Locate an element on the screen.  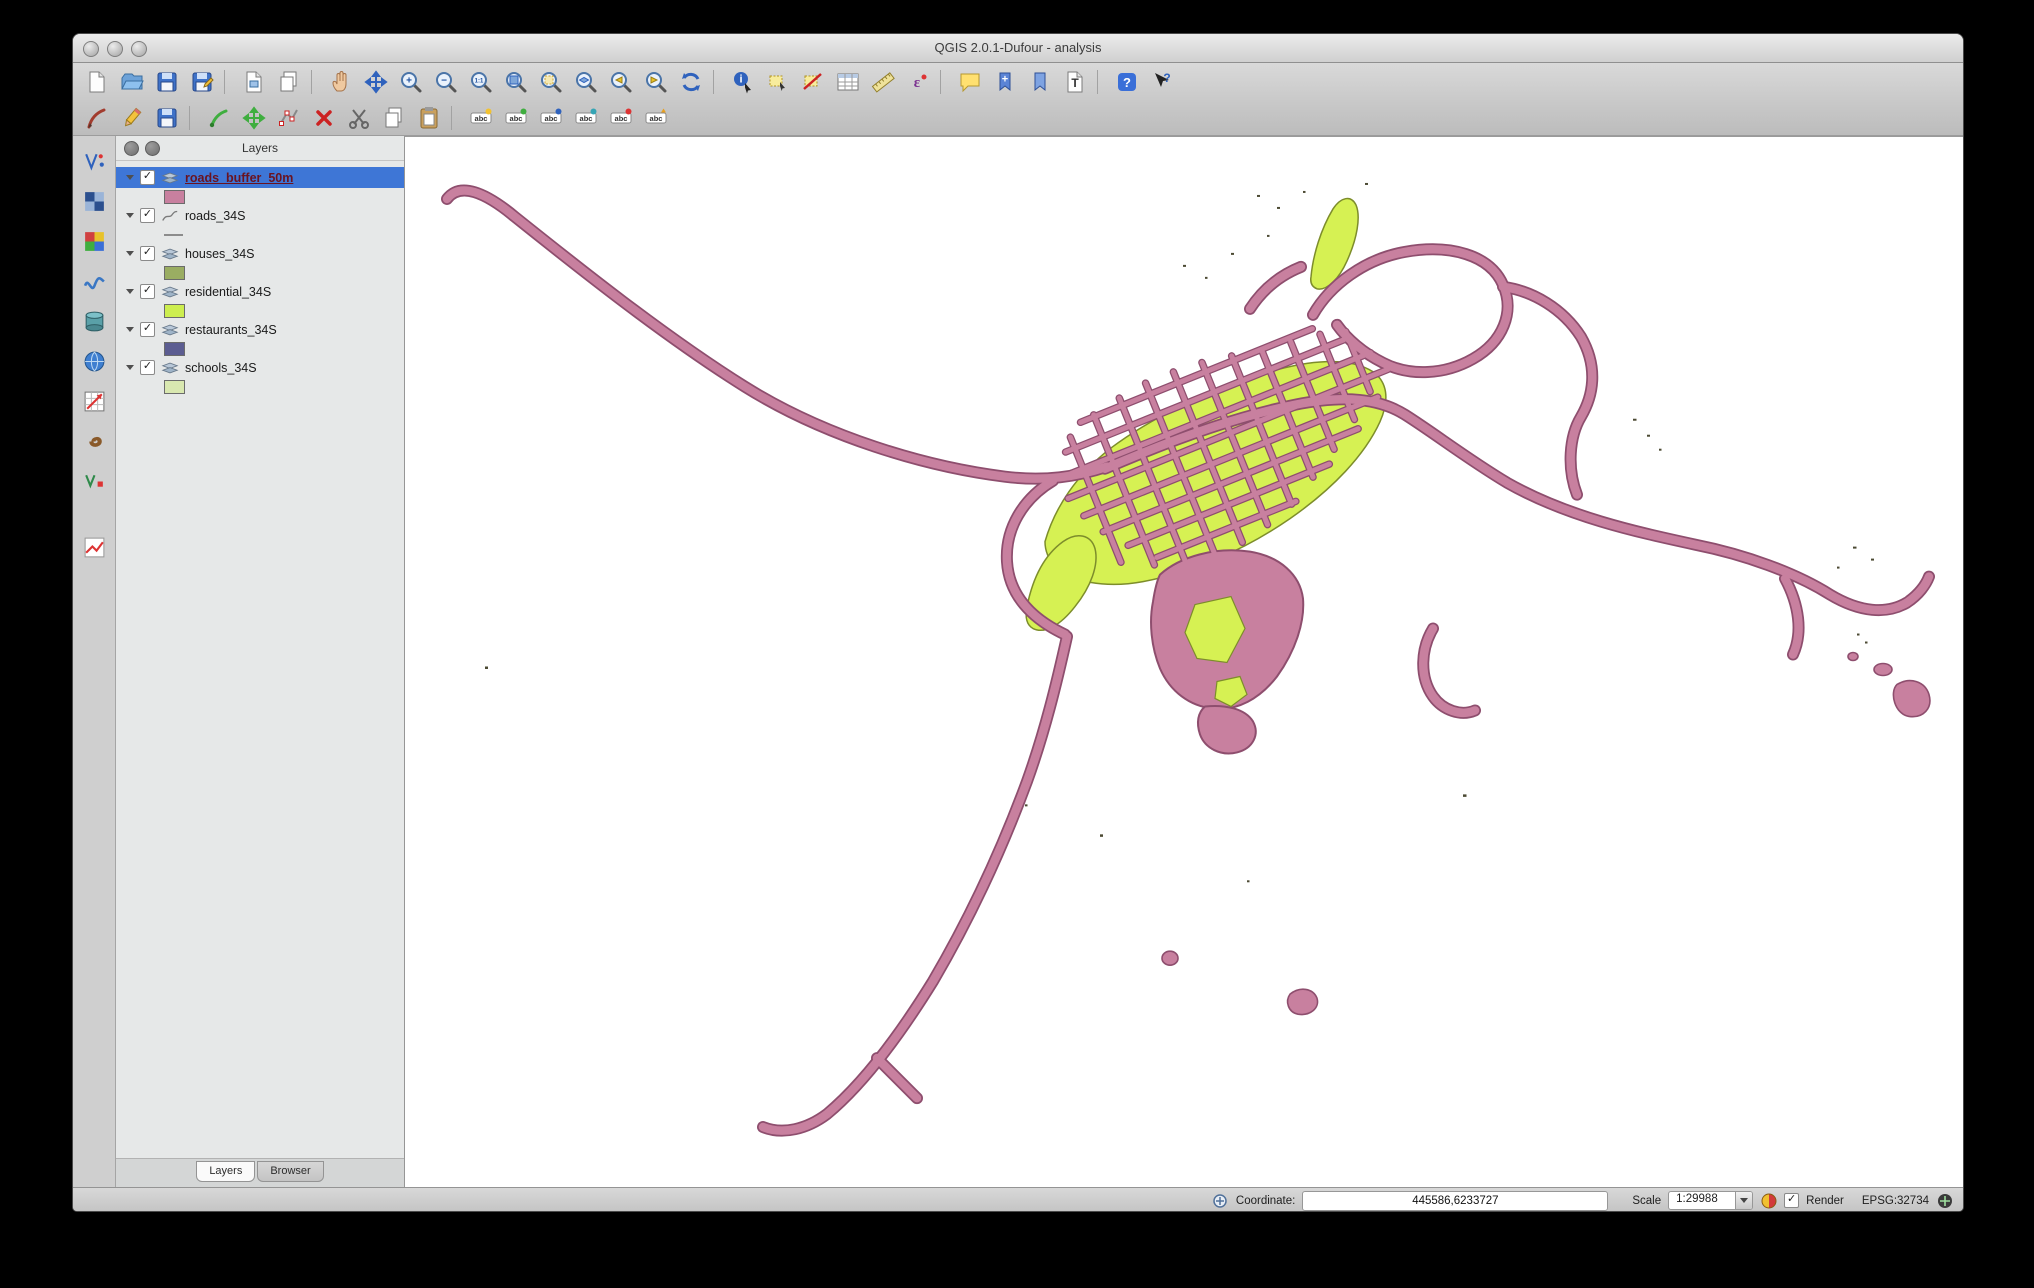
current-edits-icon is located at coordinates (97, 118).